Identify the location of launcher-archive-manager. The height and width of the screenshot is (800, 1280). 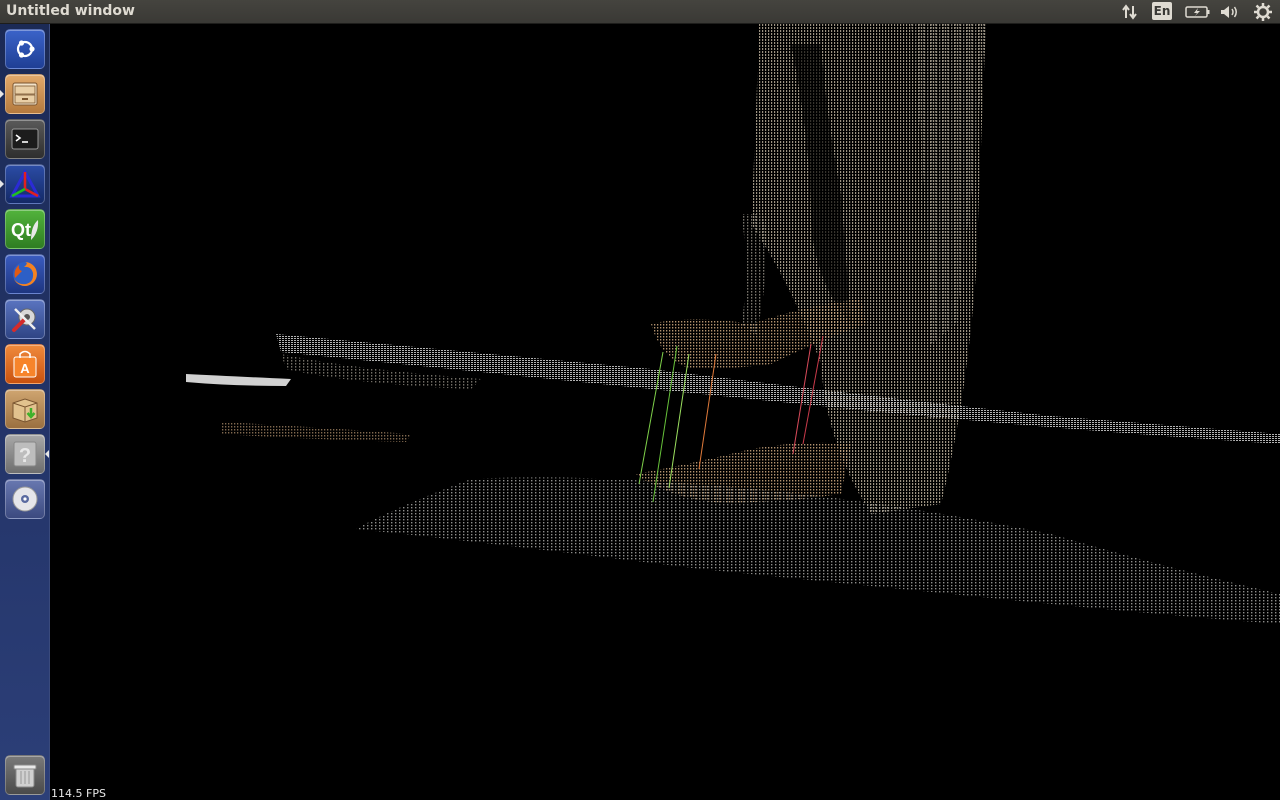
(25, 409).